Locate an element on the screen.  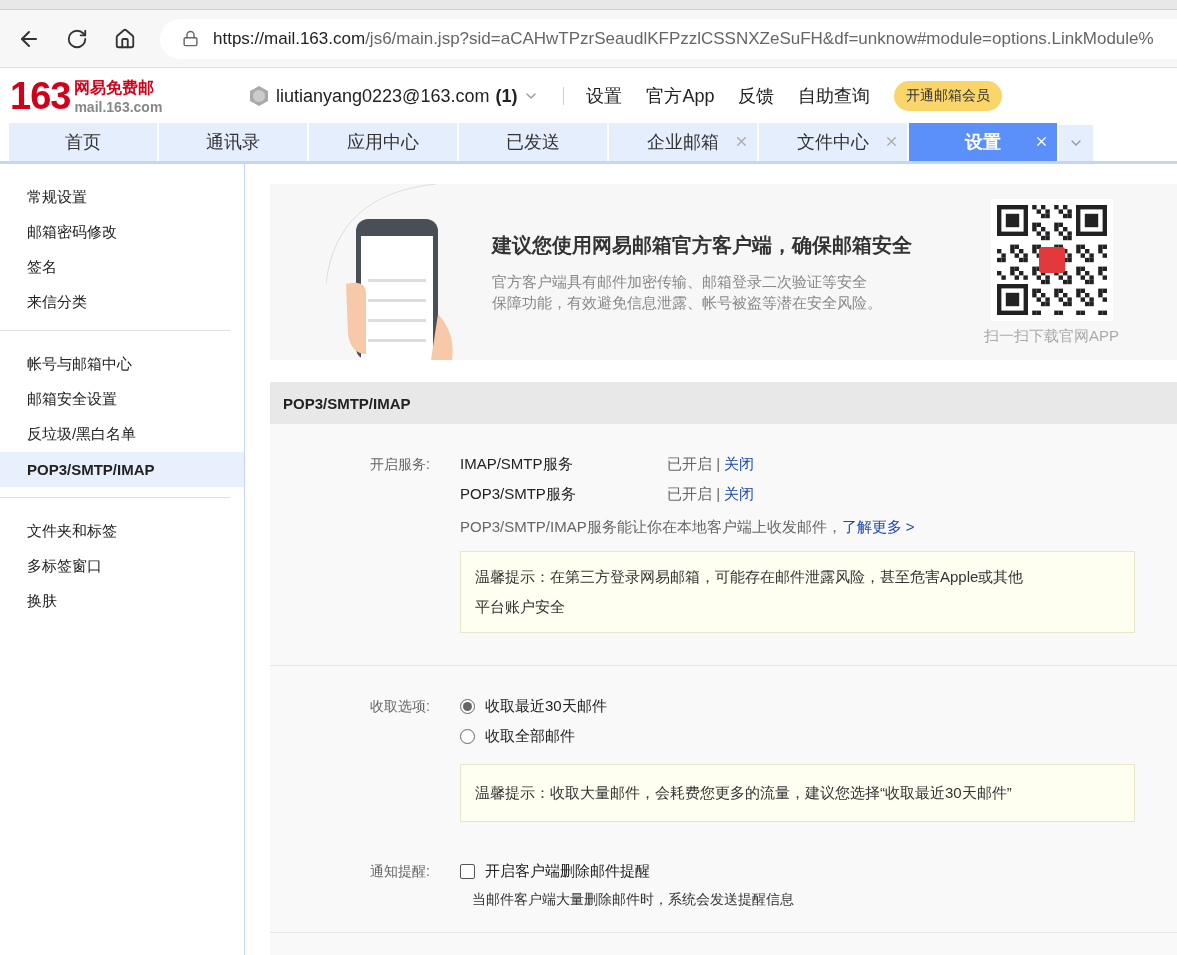
logo-domain: mail.163.com is located at coordinates (118, 106).